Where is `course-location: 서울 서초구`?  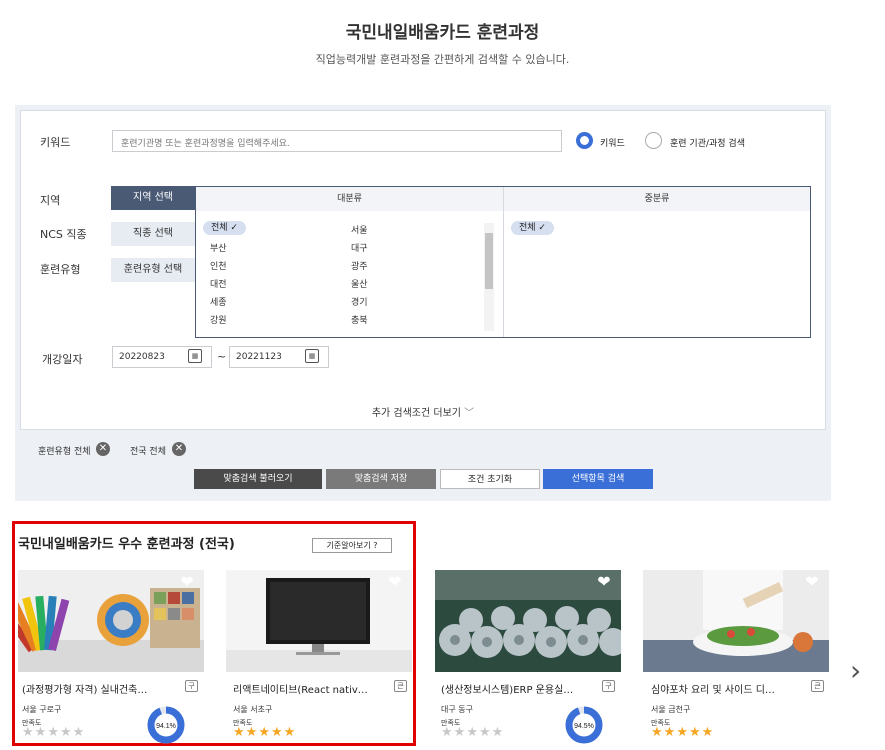
course-location: 서울 서초구 is located at coordinates (253, 709).